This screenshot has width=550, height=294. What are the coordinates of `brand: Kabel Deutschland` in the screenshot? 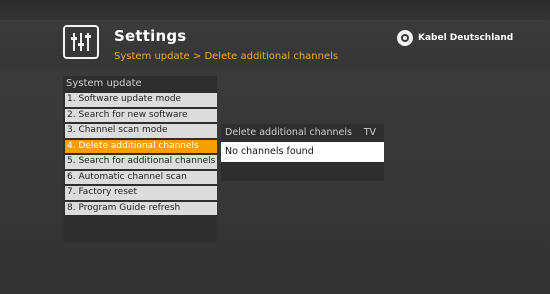 It's located at (455, 38).